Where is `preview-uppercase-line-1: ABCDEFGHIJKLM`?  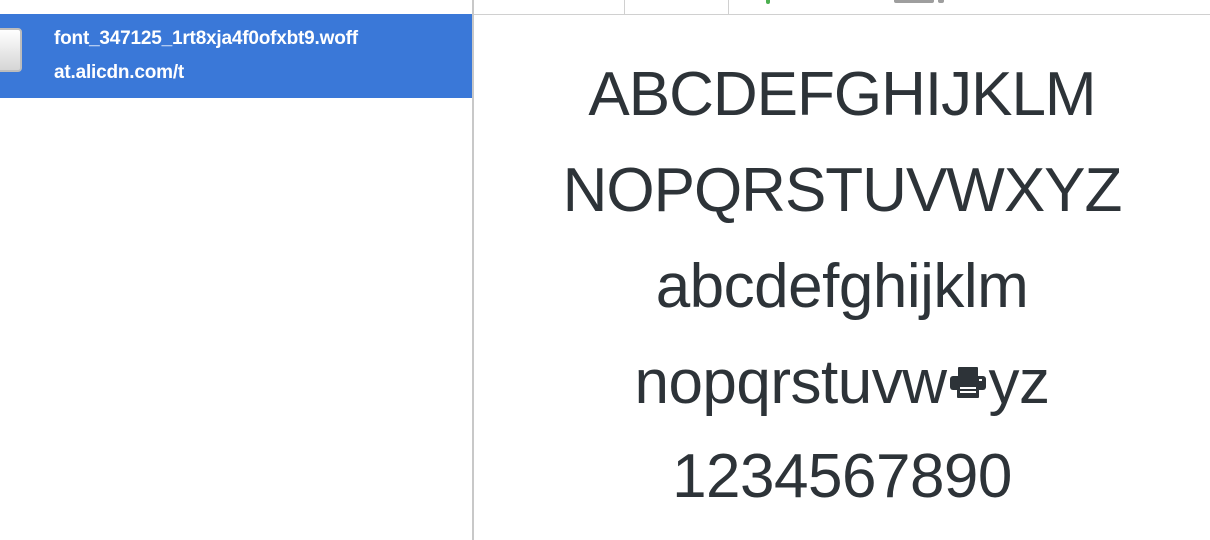 preview-uppercase-line-1: ABCDEFGHIJKLM is located at coordinates (842, 94).